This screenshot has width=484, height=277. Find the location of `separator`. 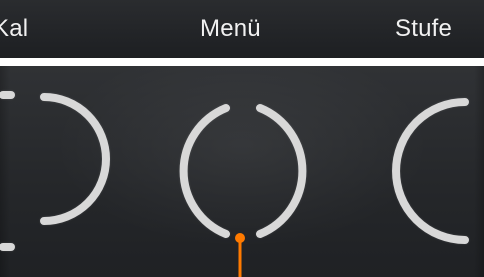

separator is located at coordinates (242, 62).